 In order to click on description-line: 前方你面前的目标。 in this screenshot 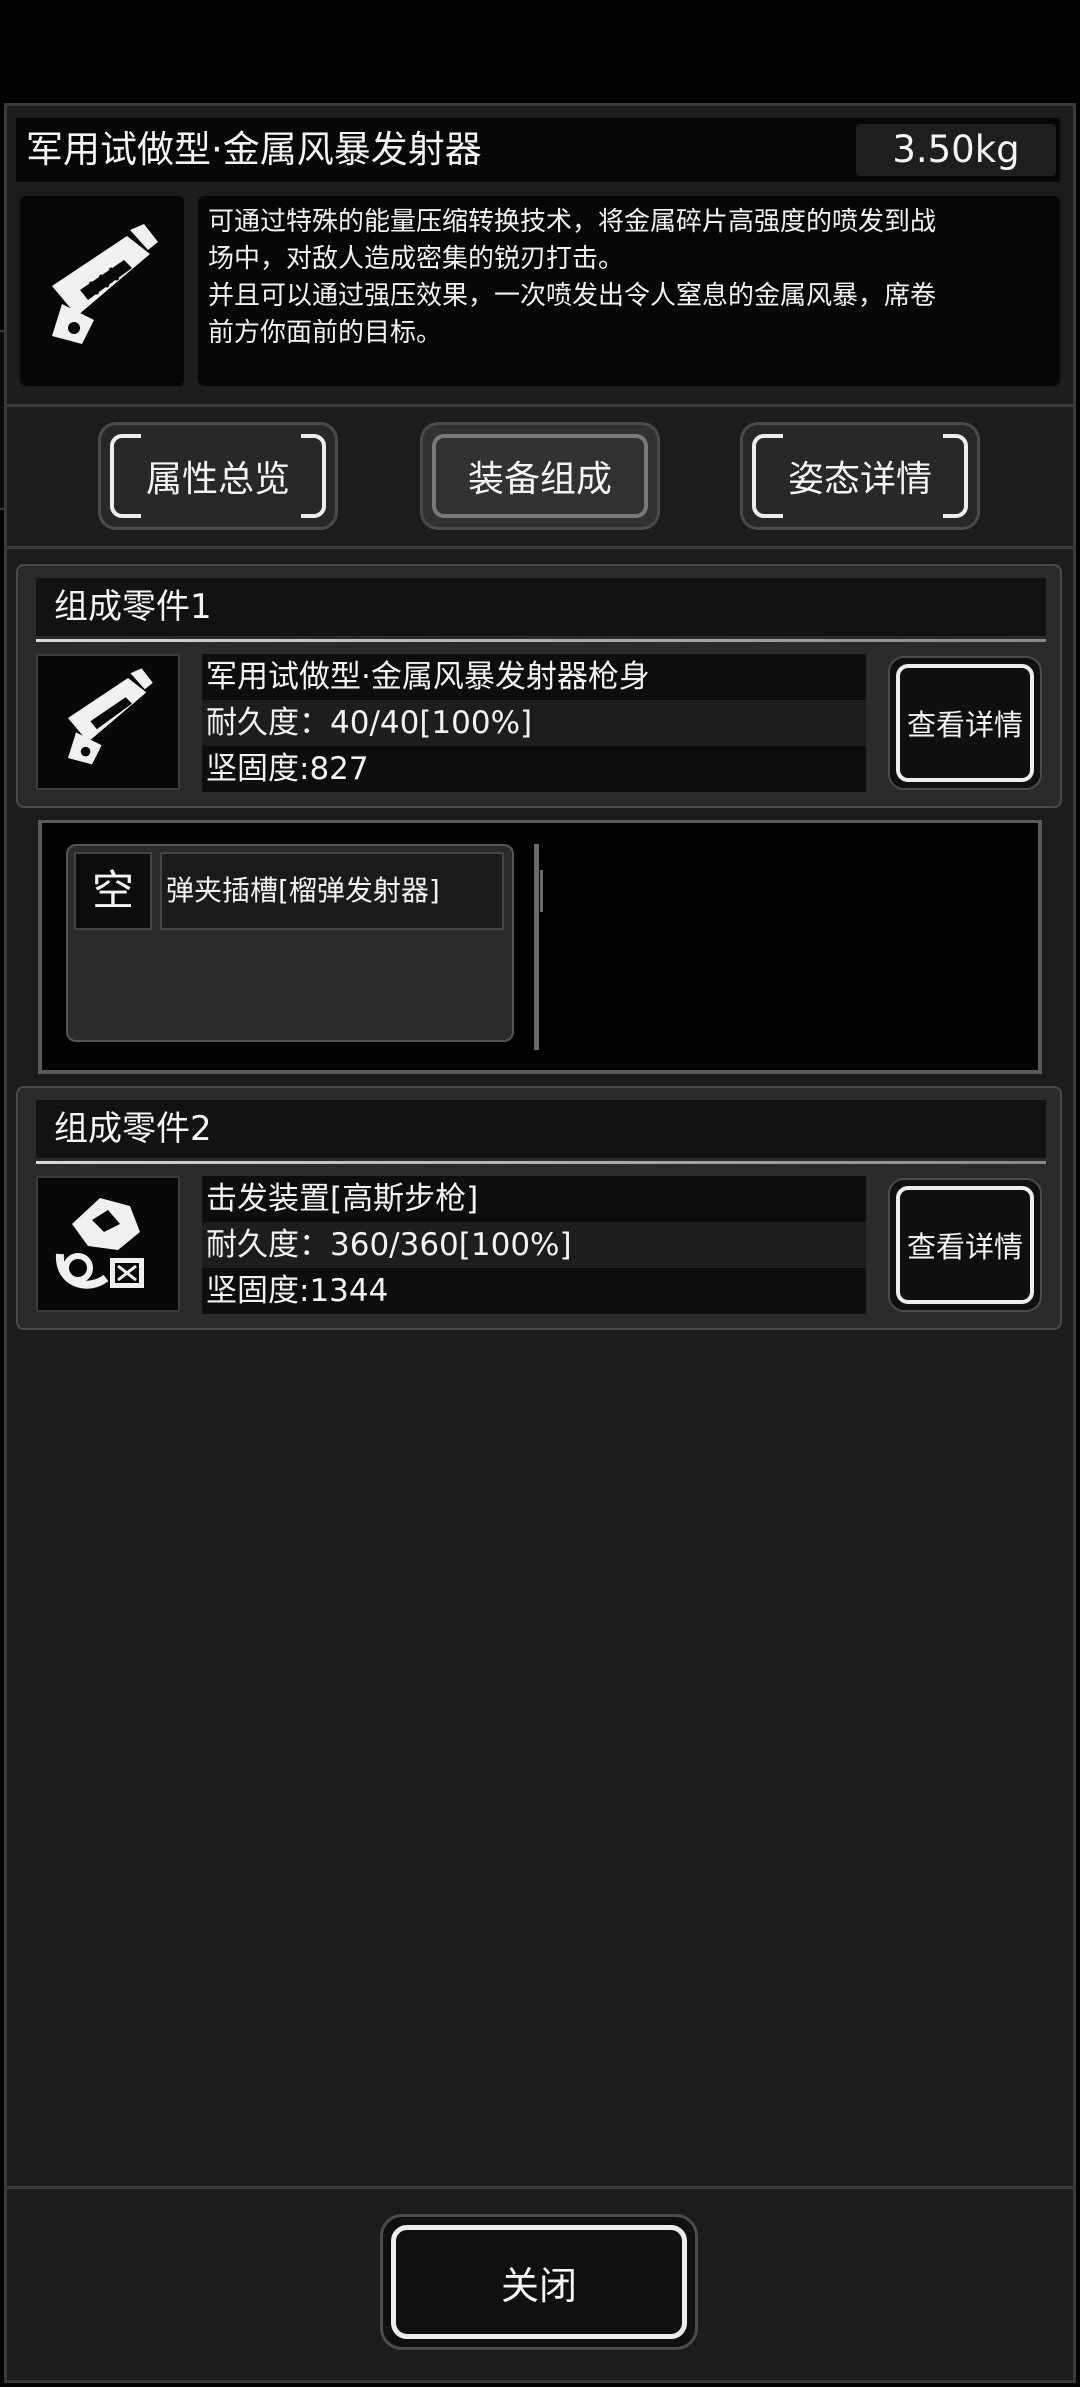, I will do `click(325, 333)`.